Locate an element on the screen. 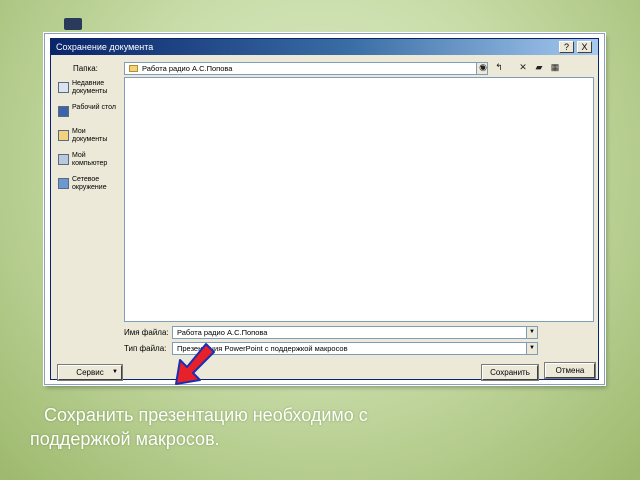 This screenshot has width=640, height=480. views-icon: ▦ is located at coordinates (555, 67).